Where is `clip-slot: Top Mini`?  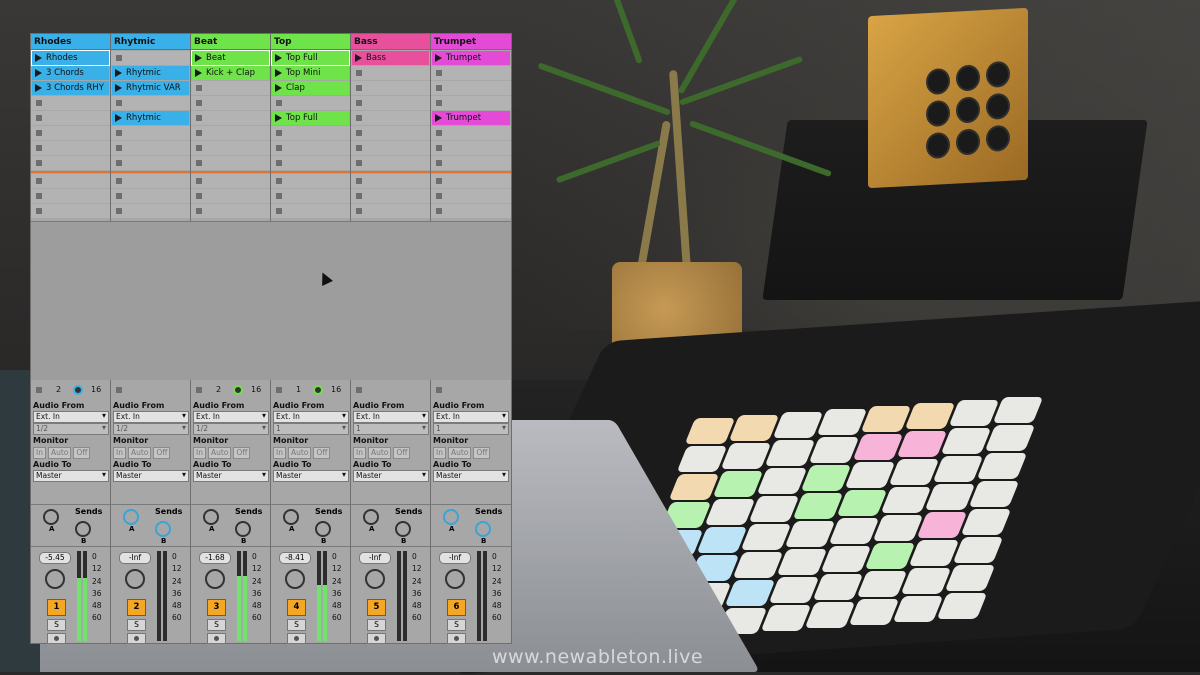
clip-slot: Top Mini is located at coordinates (310, 73).